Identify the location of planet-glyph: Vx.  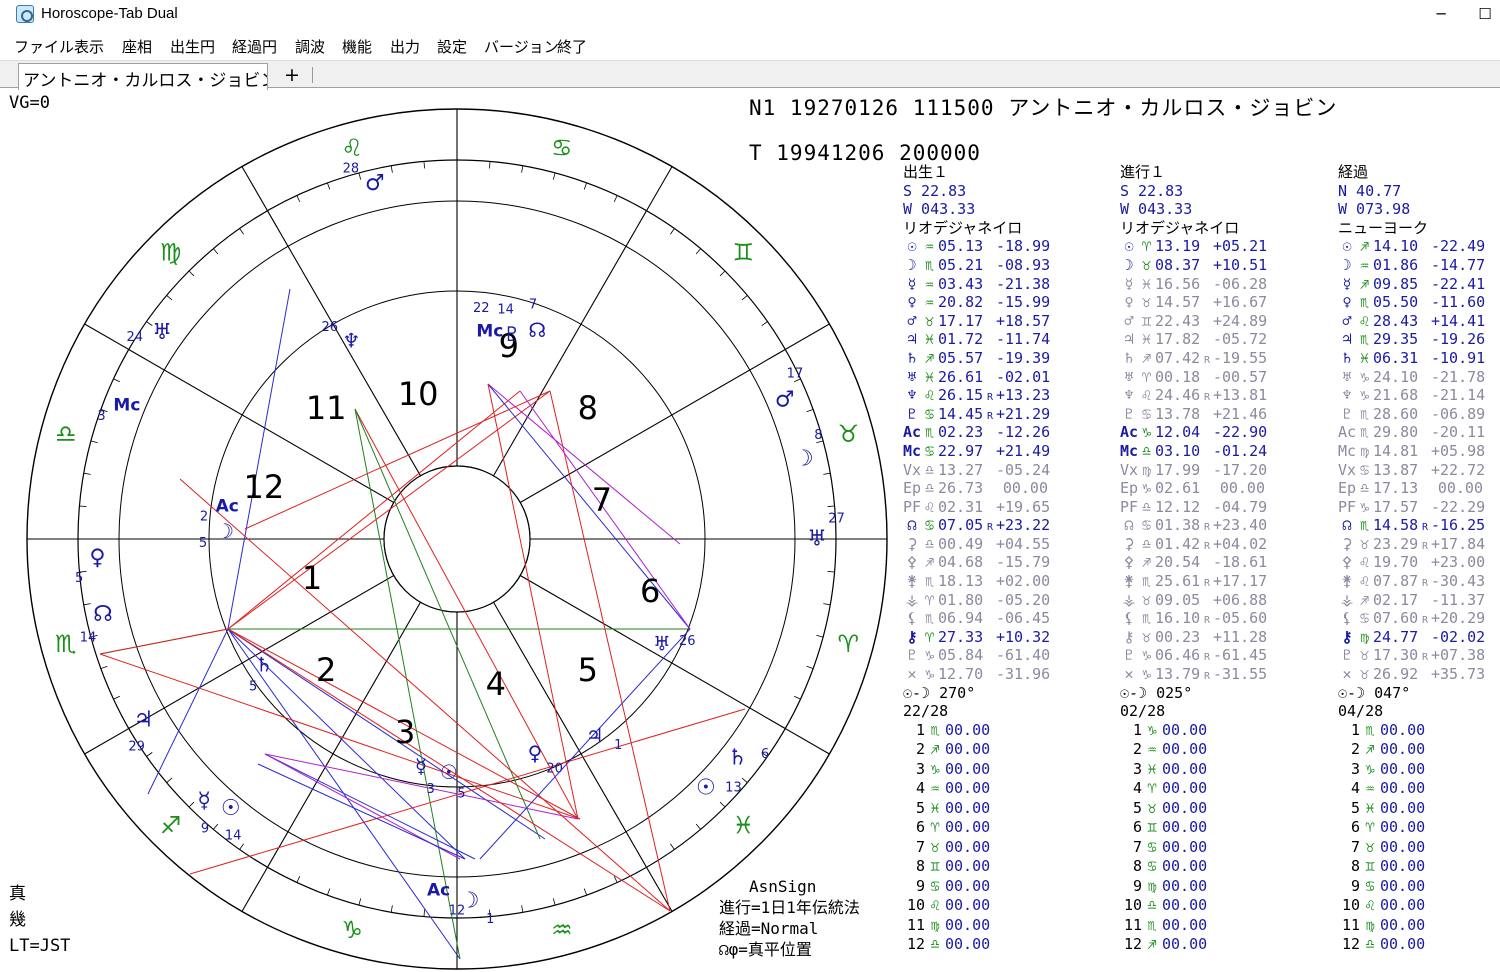
(1129, 469).